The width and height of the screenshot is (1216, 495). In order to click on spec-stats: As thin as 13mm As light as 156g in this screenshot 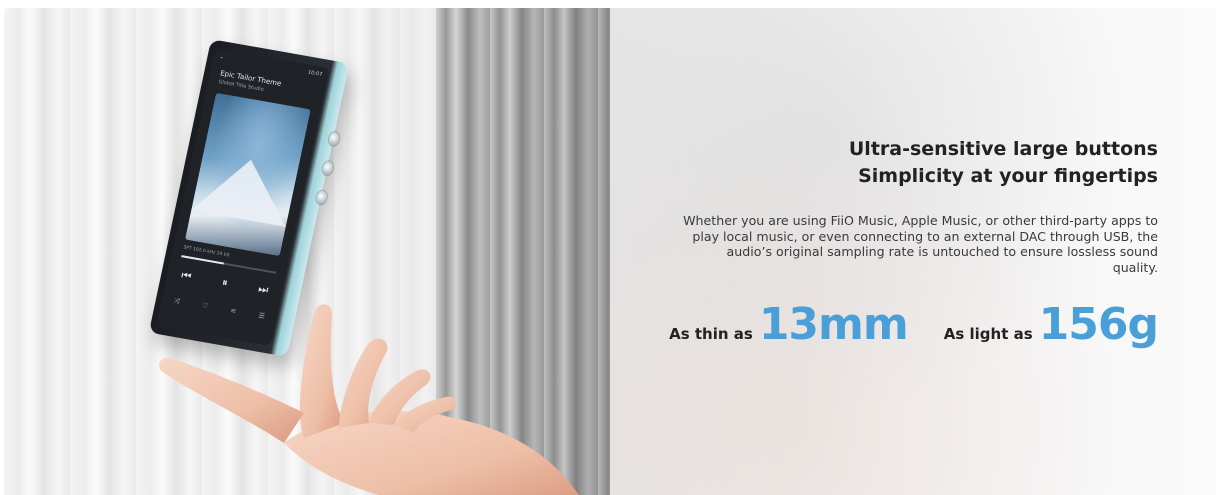, I will do `click(914, 324)`.